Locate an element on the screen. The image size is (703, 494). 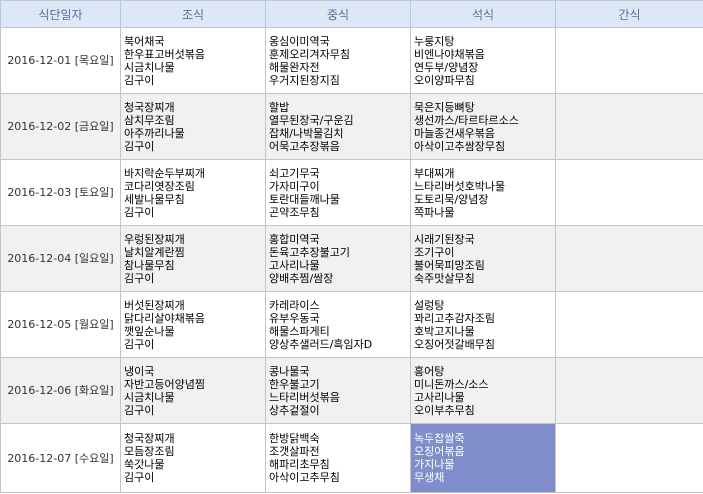
date-cell: 2016-12-03 [토요일] is located at coordinates (60, 192).